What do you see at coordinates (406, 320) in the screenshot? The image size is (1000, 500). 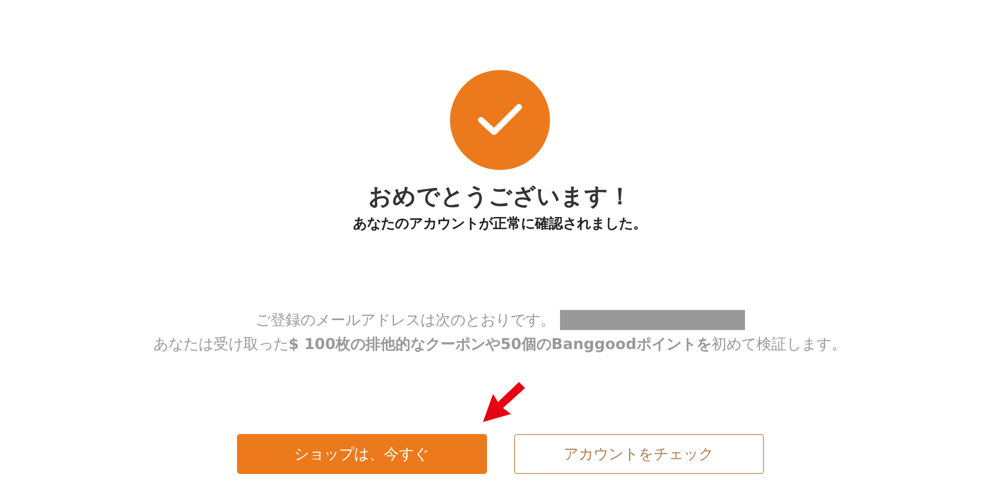 I see `info-text: ご登録のメールアドレスは次のとおりです。` at bounding box center [406, 320].